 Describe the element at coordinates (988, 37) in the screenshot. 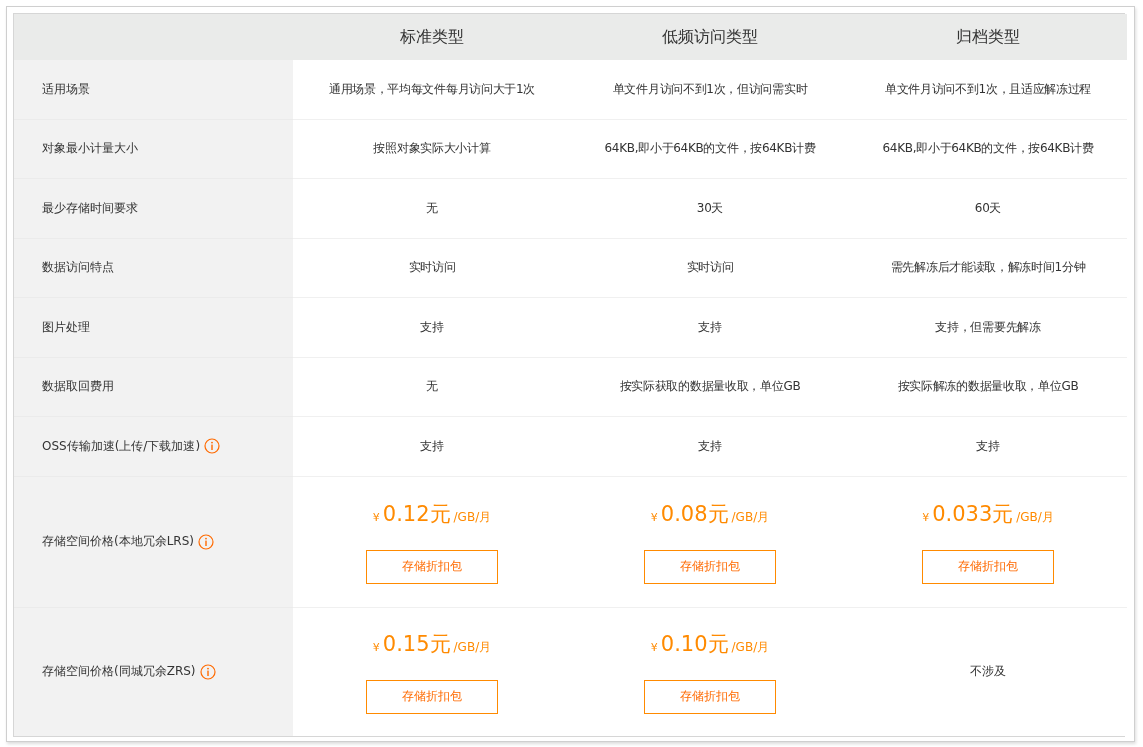

I see `column-title: 归档类型` at that location.